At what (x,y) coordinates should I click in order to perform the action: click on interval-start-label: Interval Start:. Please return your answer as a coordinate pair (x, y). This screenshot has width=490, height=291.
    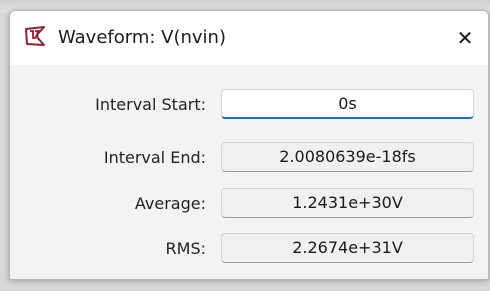
    Looking at the image, I should click on (150, 104).